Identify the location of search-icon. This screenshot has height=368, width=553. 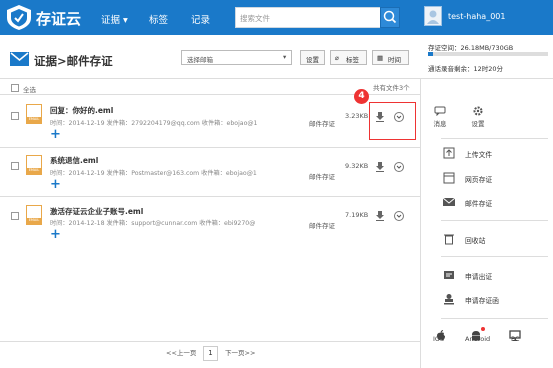
(390, 17).